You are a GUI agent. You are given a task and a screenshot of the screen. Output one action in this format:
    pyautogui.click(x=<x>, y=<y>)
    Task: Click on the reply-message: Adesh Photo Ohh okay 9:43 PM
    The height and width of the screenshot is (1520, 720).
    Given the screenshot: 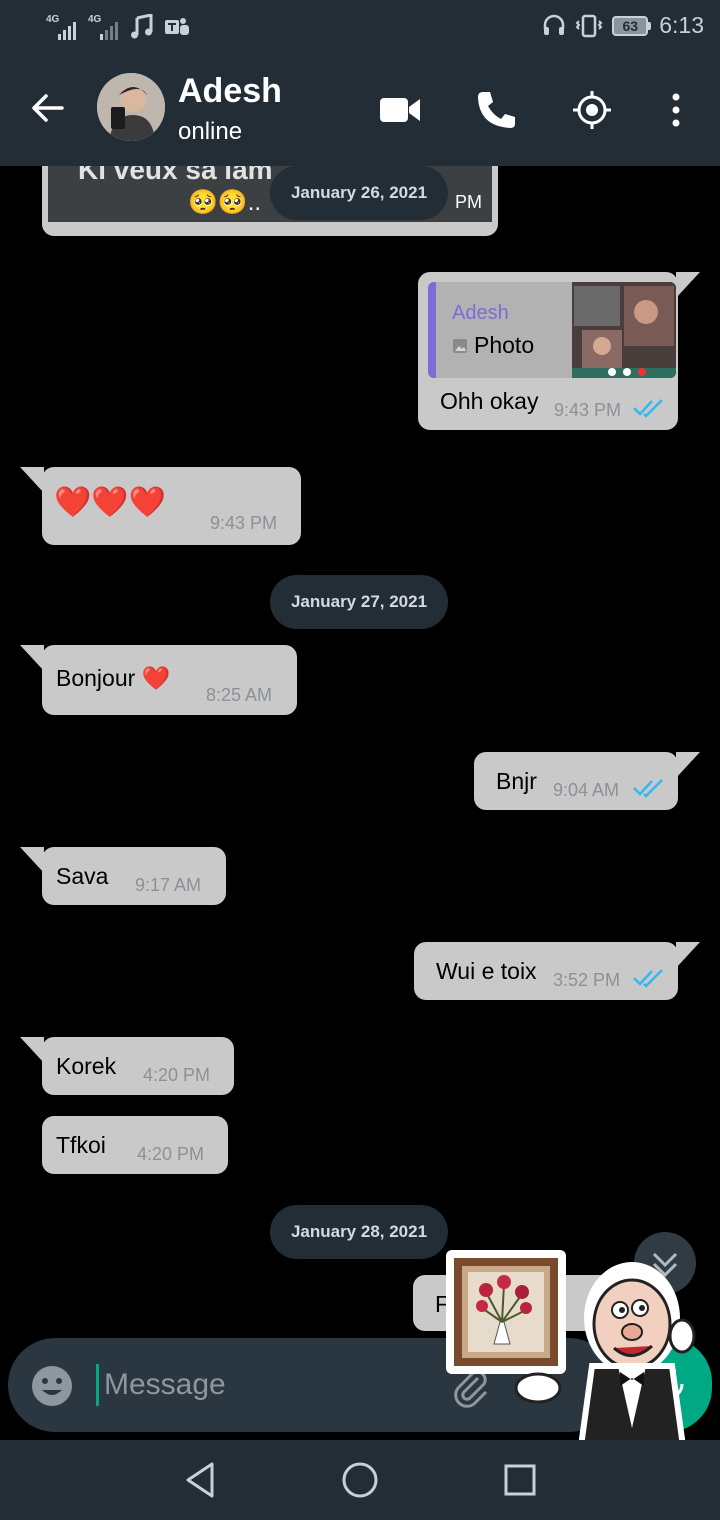 What is the action you would take?
    pyautogui.click(x=559, y=351)
    